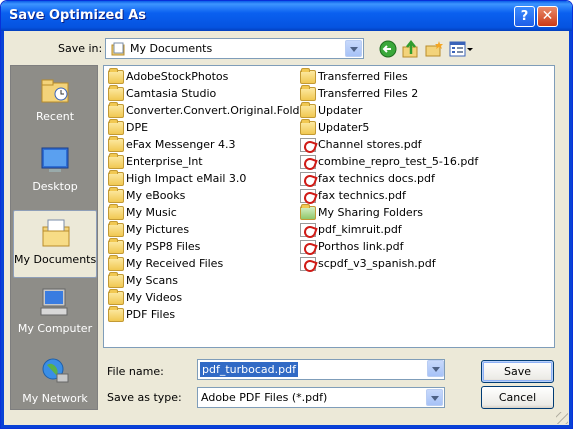  I want to click on desktop-icon, so click(55, 159).